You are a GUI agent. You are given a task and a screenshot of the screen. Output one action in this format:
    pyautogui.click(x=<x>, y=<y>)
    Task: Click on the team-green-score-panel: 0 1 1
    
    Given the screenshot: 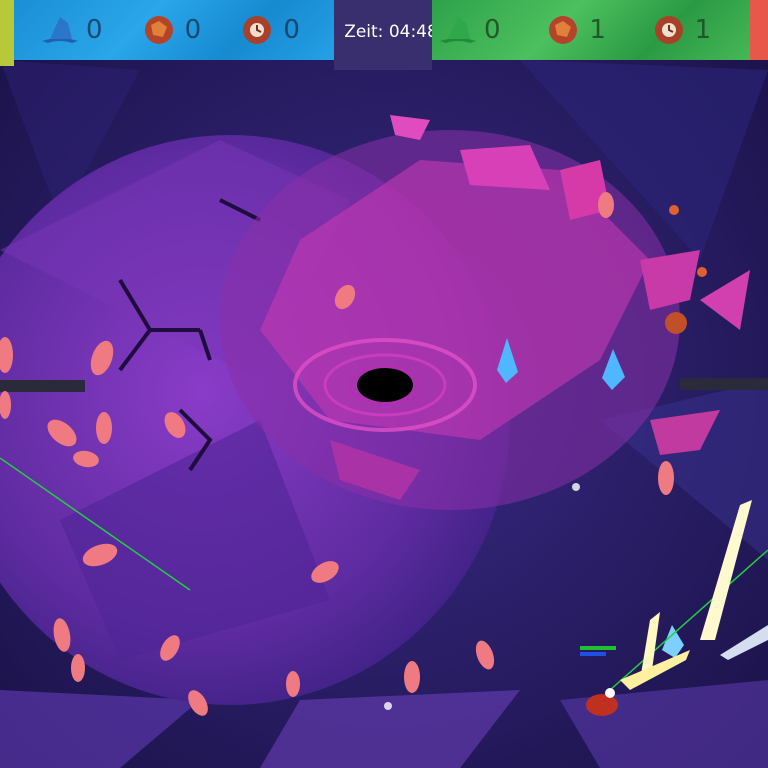 What is the action you would take?
    pyautogui.click(x=592, y=30)
    